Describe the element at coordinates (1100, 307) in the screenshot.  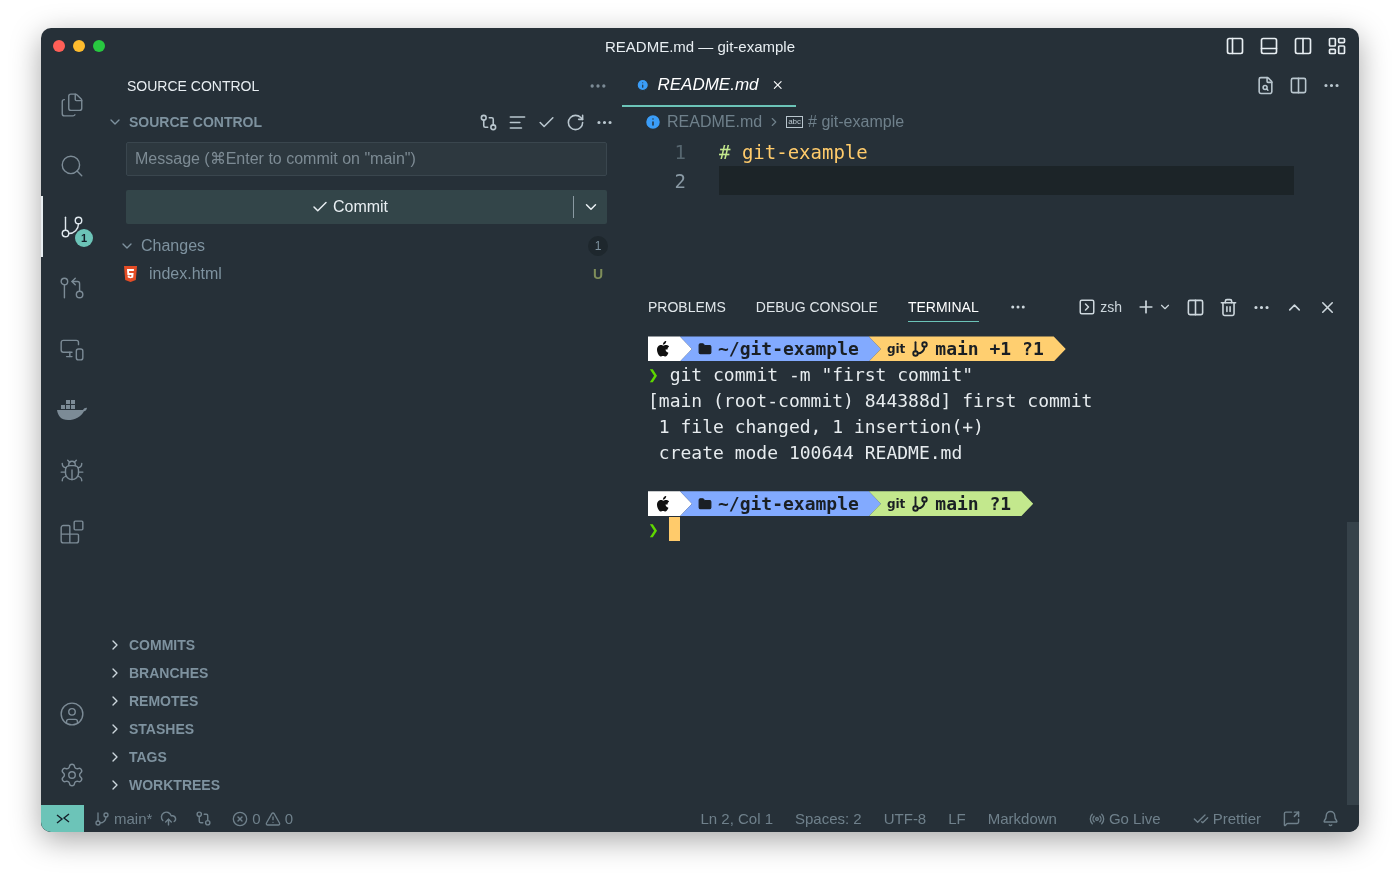
I see `terminal-selector: zsh` at that location.